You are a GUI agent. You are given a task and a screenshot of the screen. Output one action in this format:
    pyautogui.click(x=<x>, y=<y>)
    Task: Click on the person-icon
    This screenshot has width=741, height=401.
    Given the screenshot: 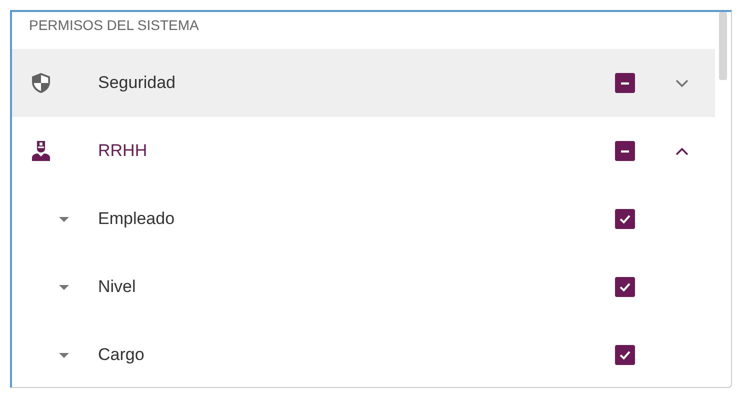 What is the action you would take?
    pyautogui.click(x=41, y=151)
    